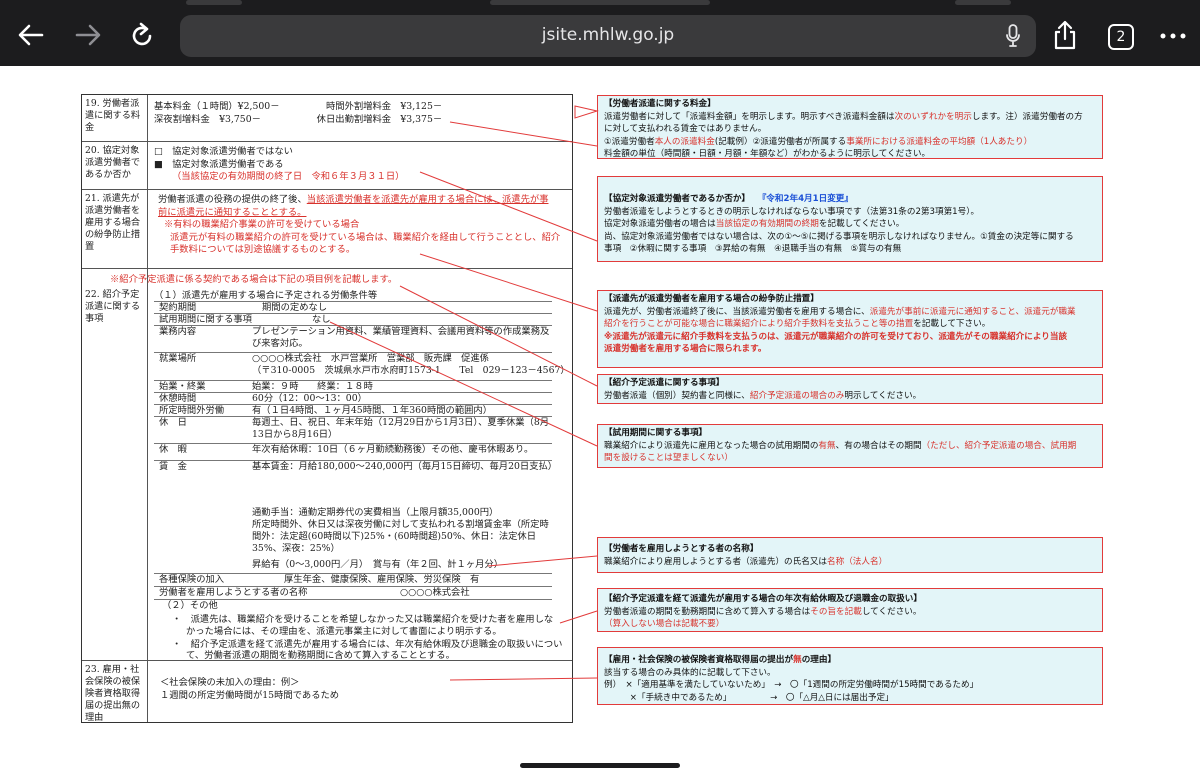  I want to click on top-indicator-left, so click(214, 2).